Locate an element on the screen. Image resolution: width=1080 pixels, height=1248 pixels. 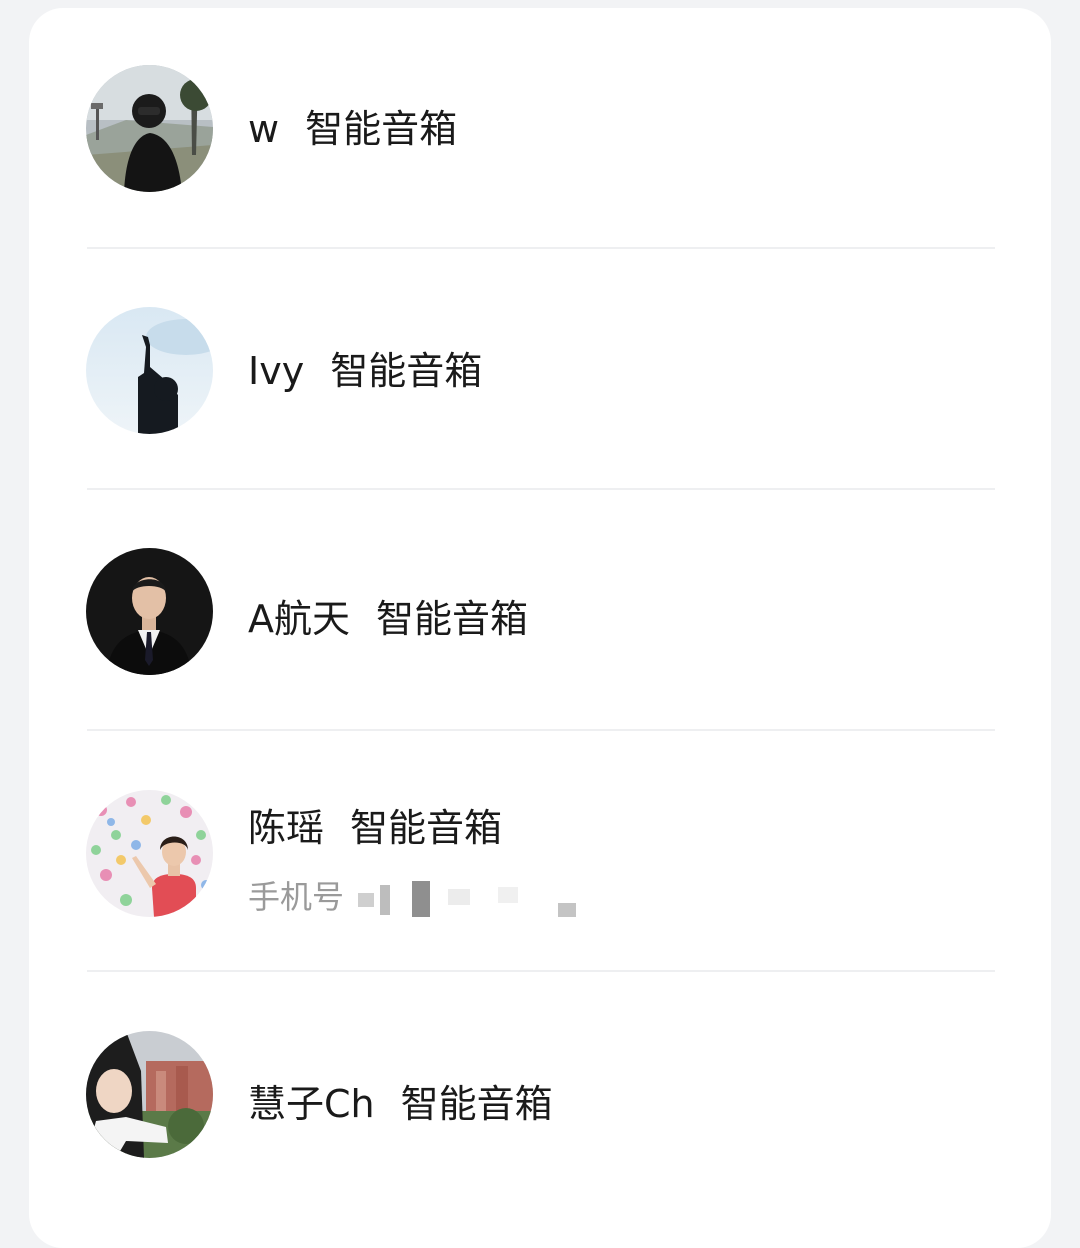
contact-name-line: 陈瑶 智能音箱 is located at coordinates (375, 828).